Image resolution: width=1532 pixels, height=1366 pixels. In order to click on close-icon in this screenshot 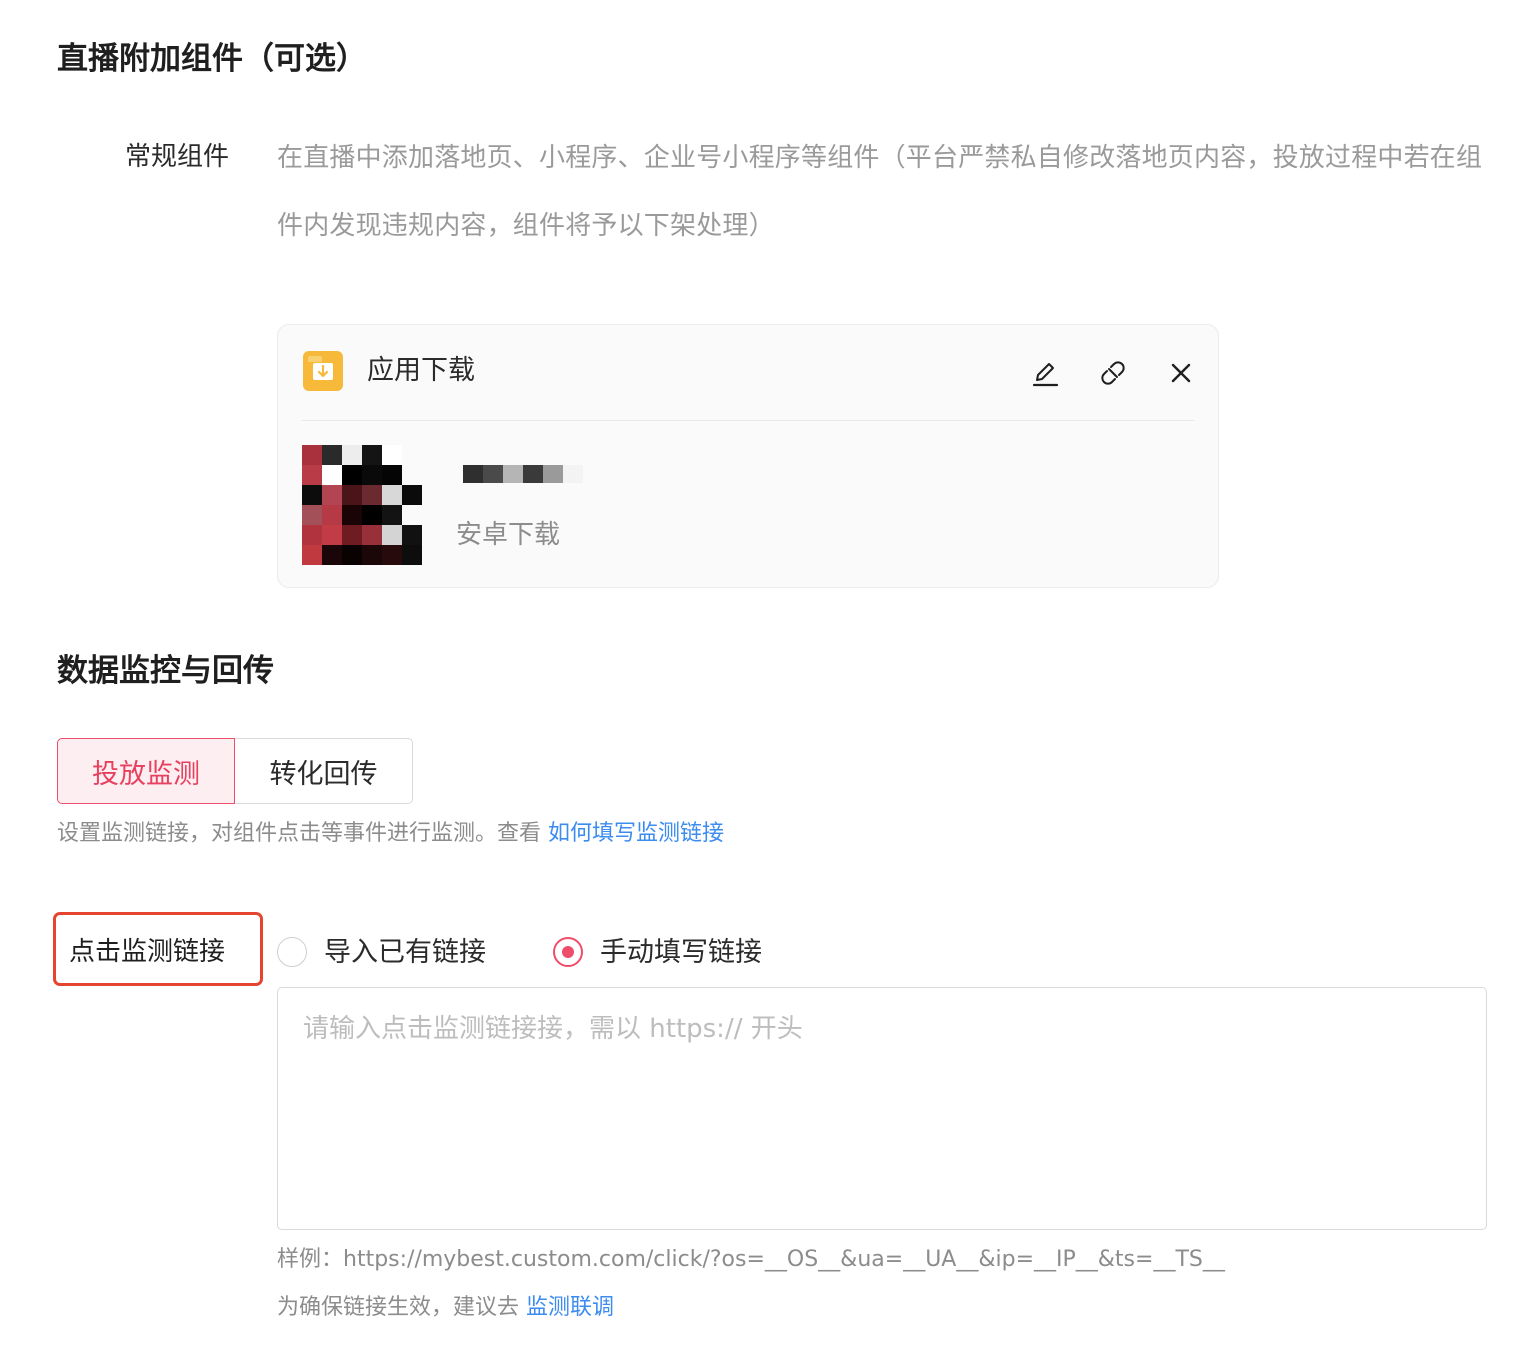, I will do `click(1181, 373)`.